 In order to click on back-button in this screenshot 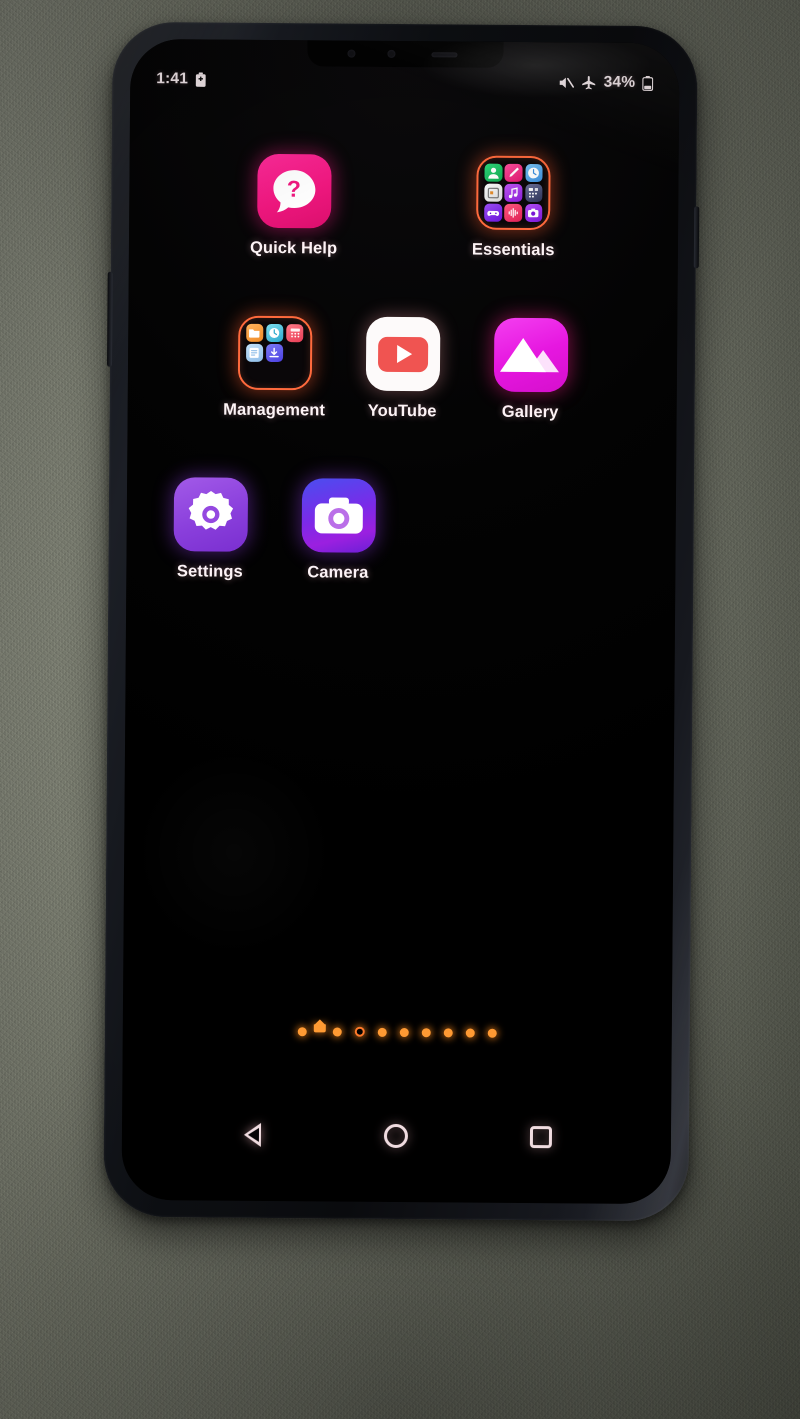, I will do `click(252, 1135)`.